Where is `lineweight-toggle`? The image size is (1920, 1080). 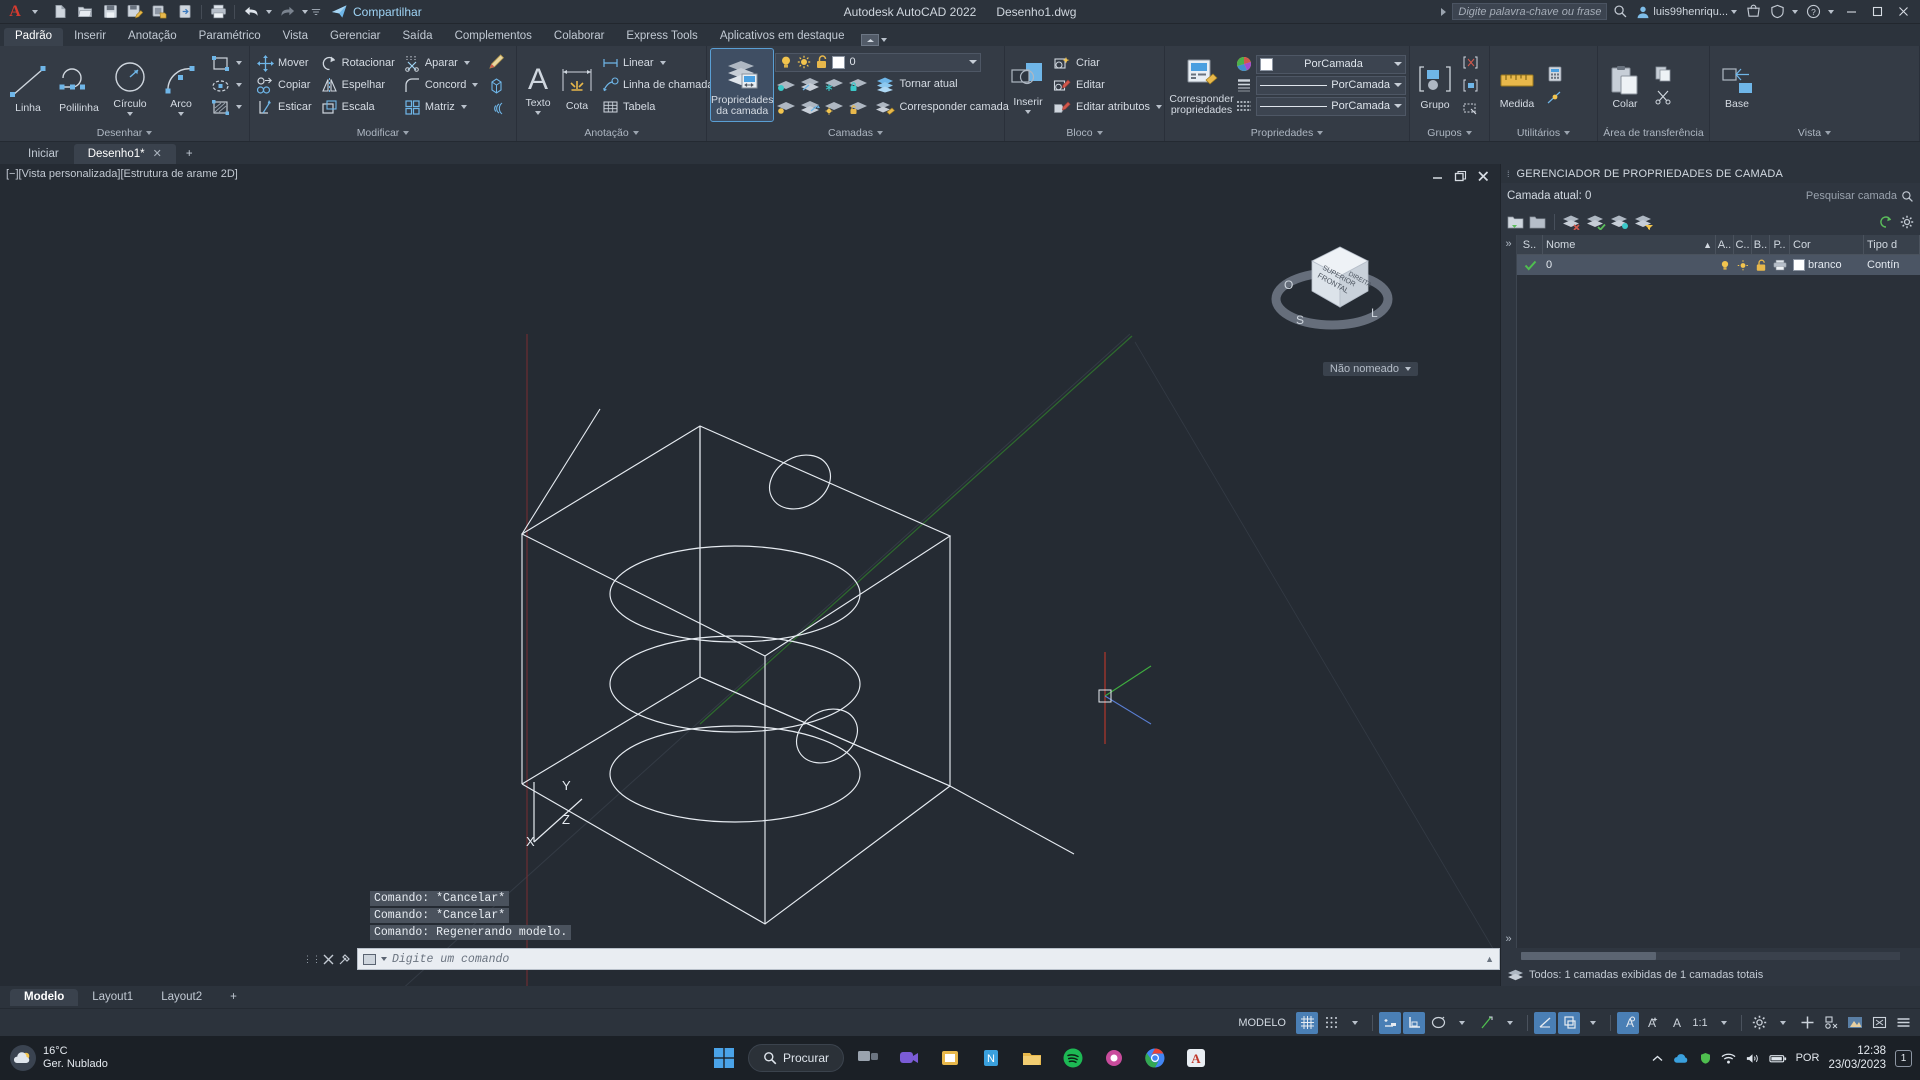
lineweight-toggle is located at coordinates (1569, 1022).